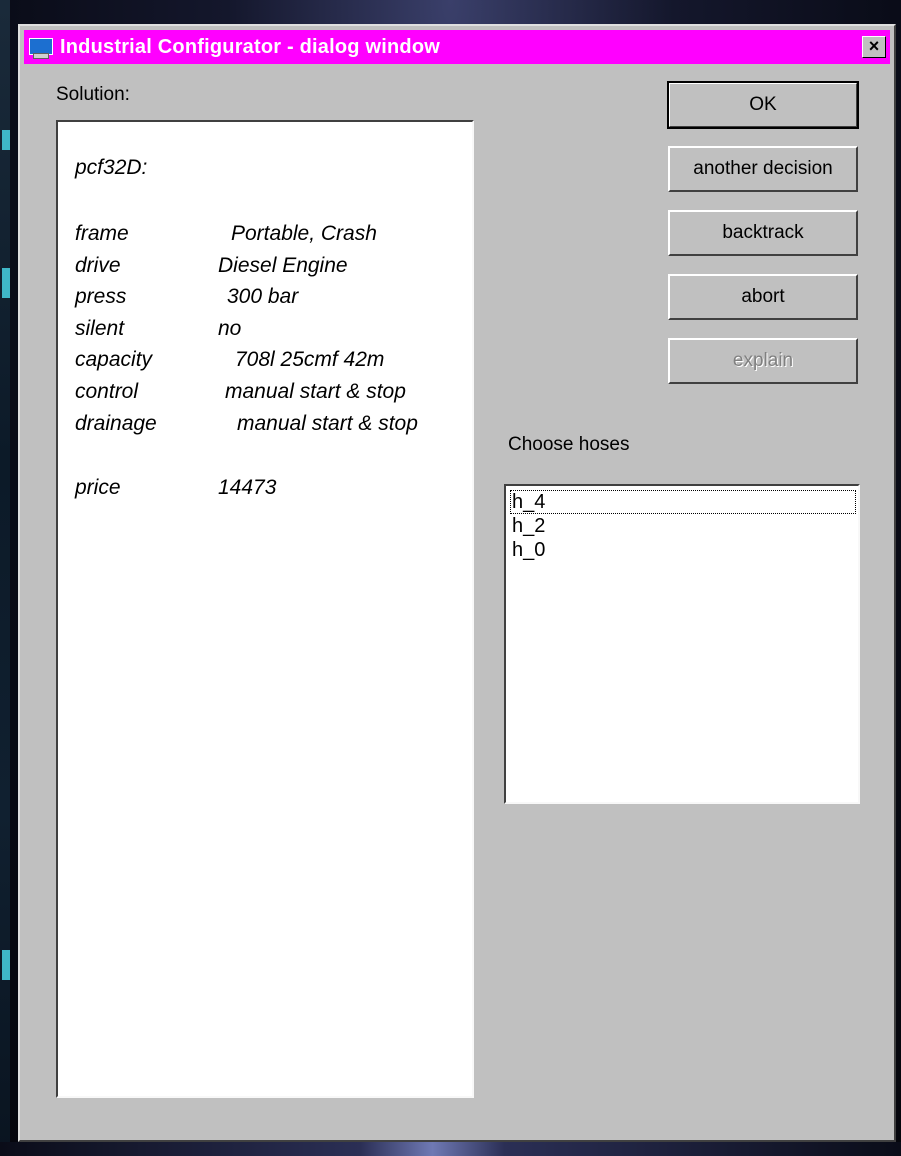 The width and height of the screenshot is (901, 1156). I want to click on hoses-listbox: h_4 h_2 h_0, so click(682, 644).